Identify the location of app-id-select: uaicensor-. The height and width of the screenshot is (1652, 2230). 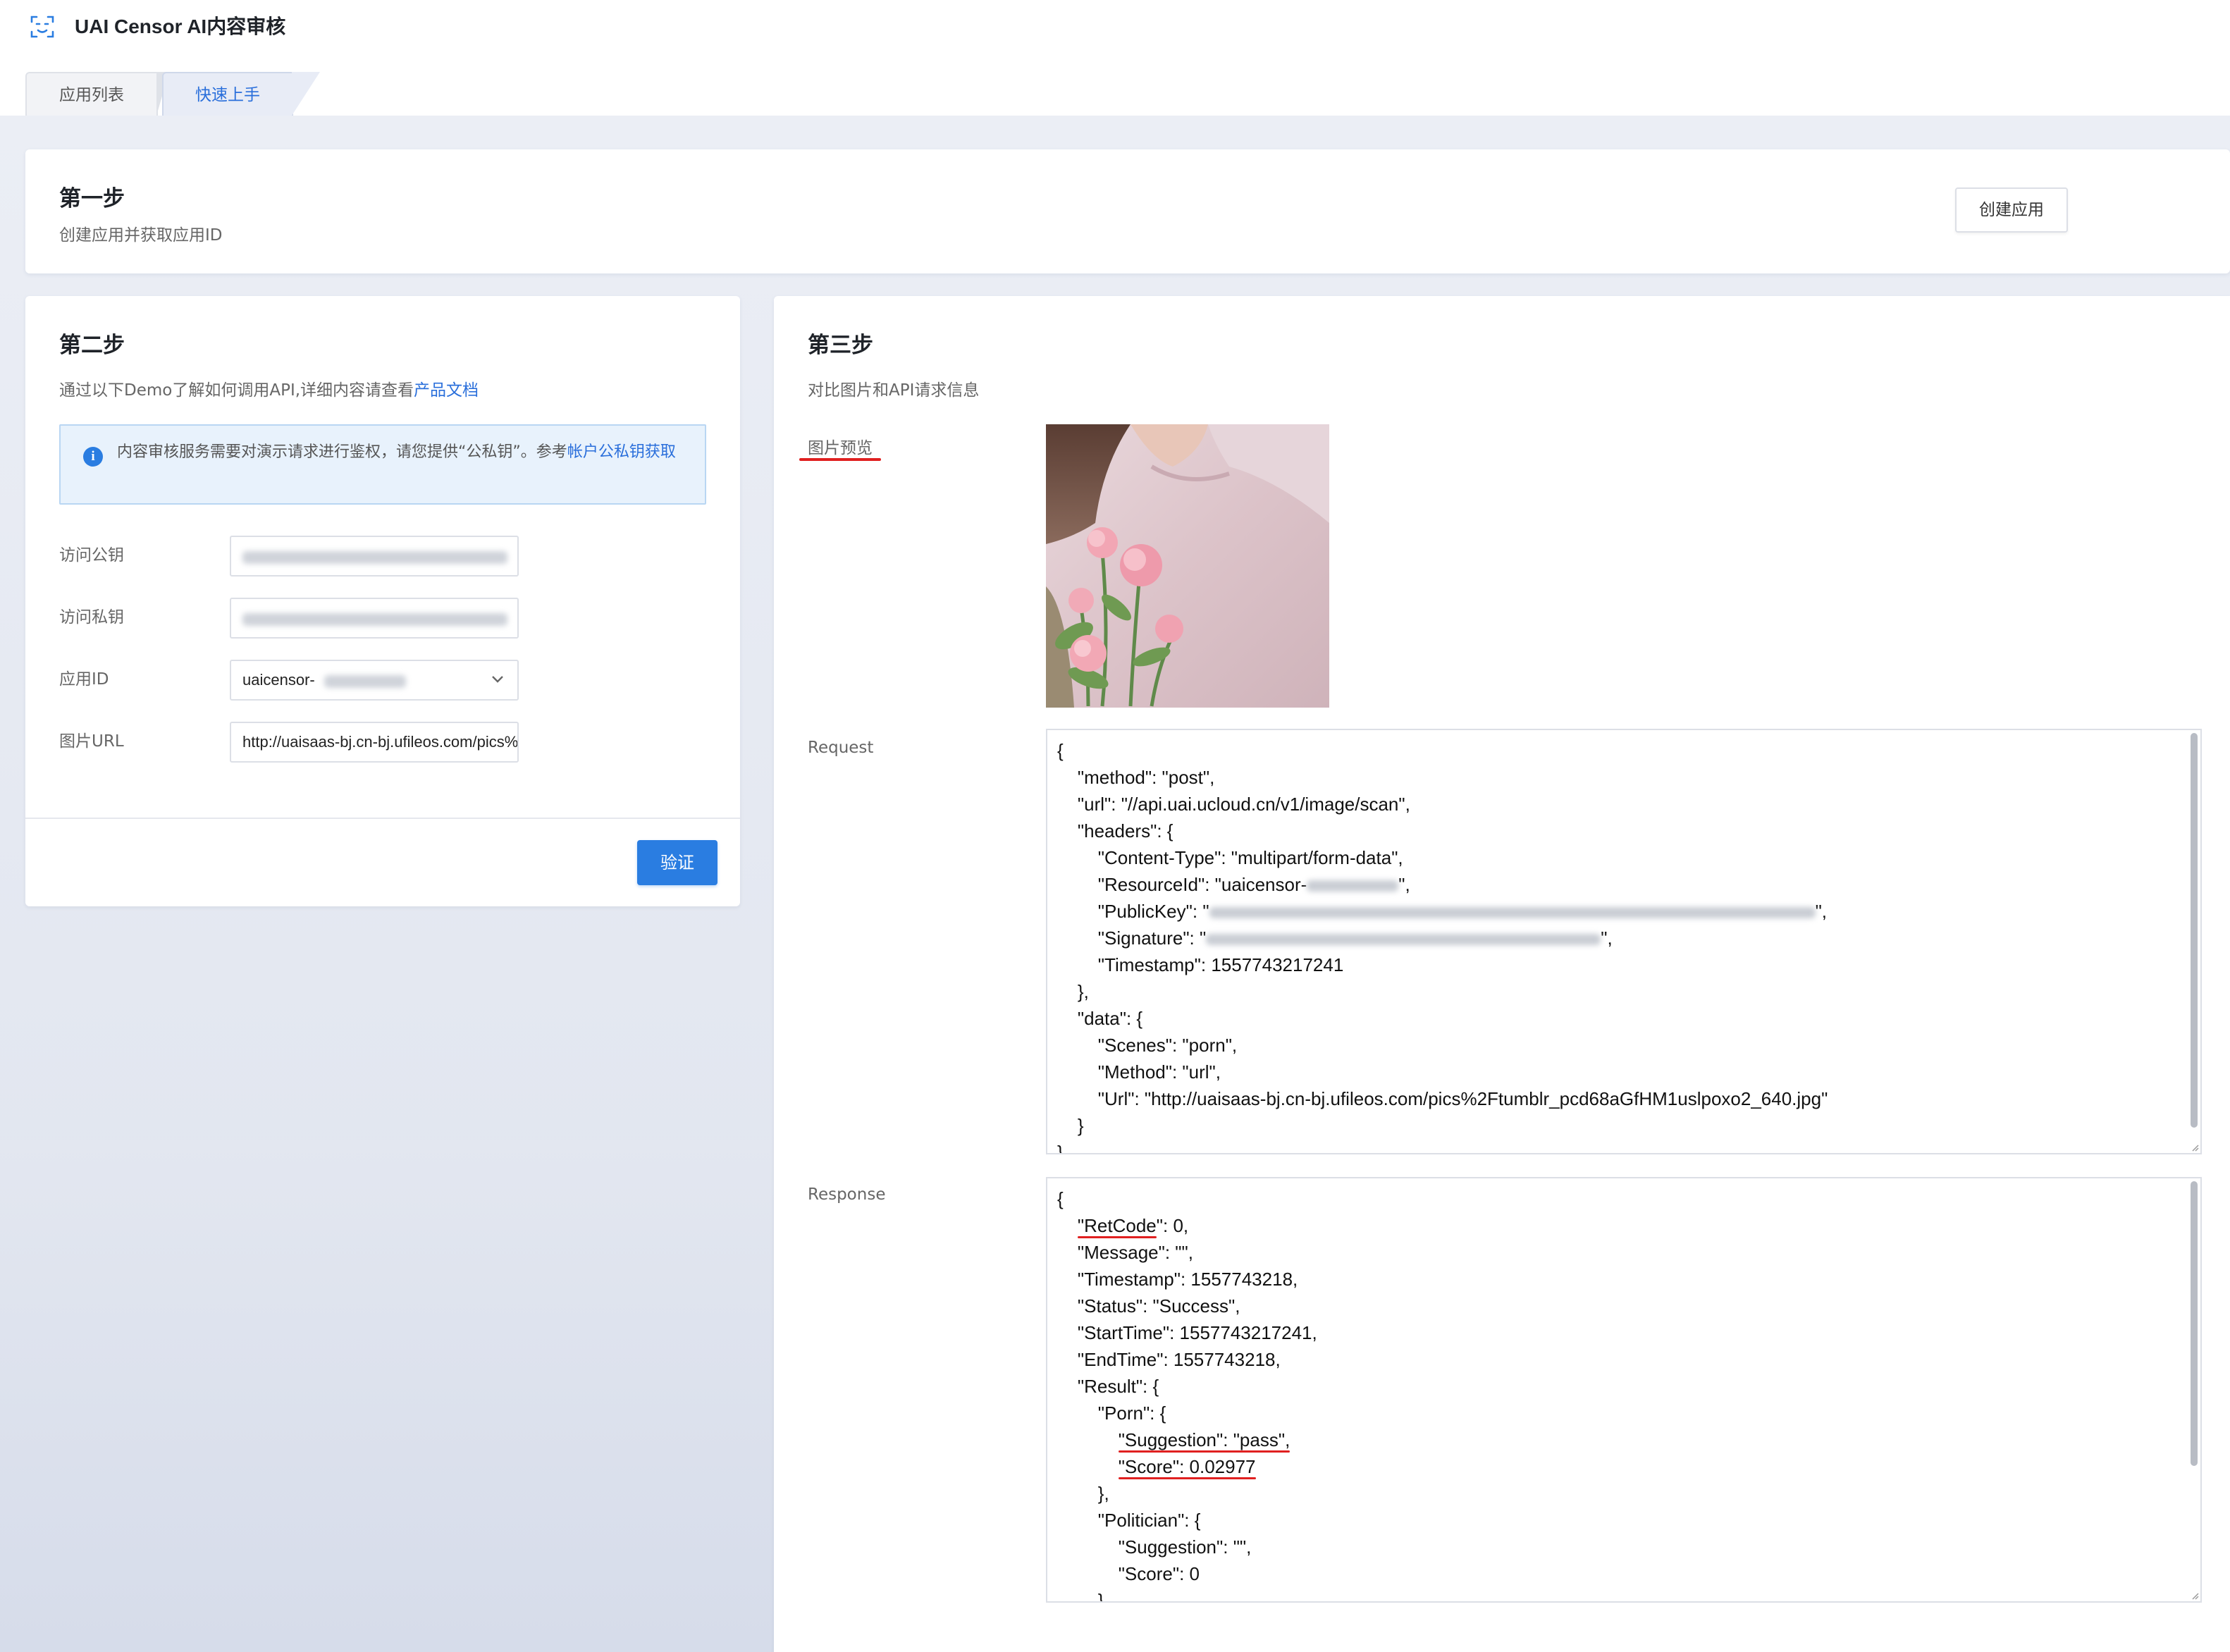
(374, 680).